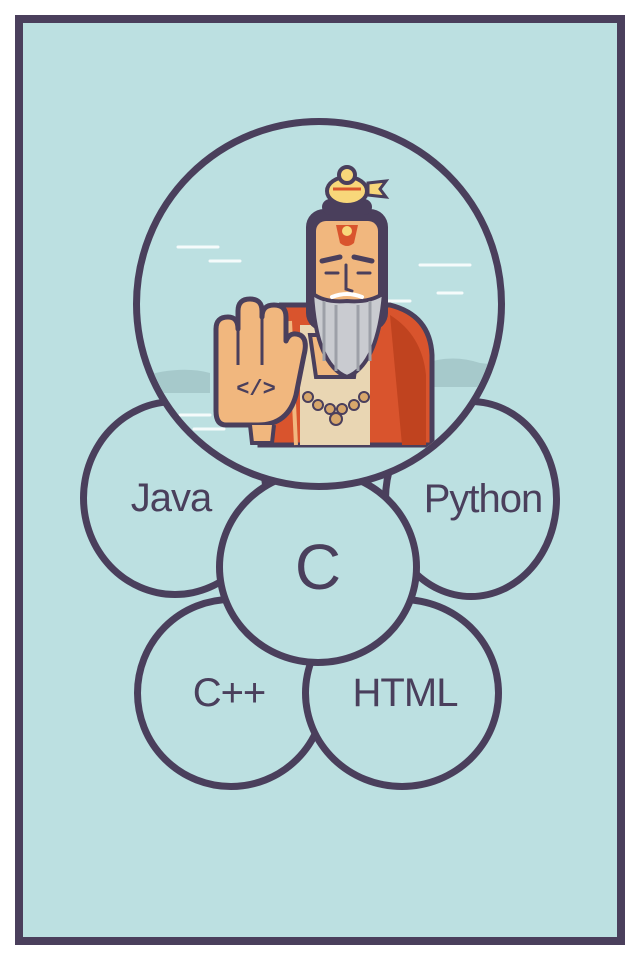 This screenshot has height=960, width=640. What do you see at coordinates (483, 498) in the screenshot?
I see `python-label: Python` at bounding box center [483, 498].